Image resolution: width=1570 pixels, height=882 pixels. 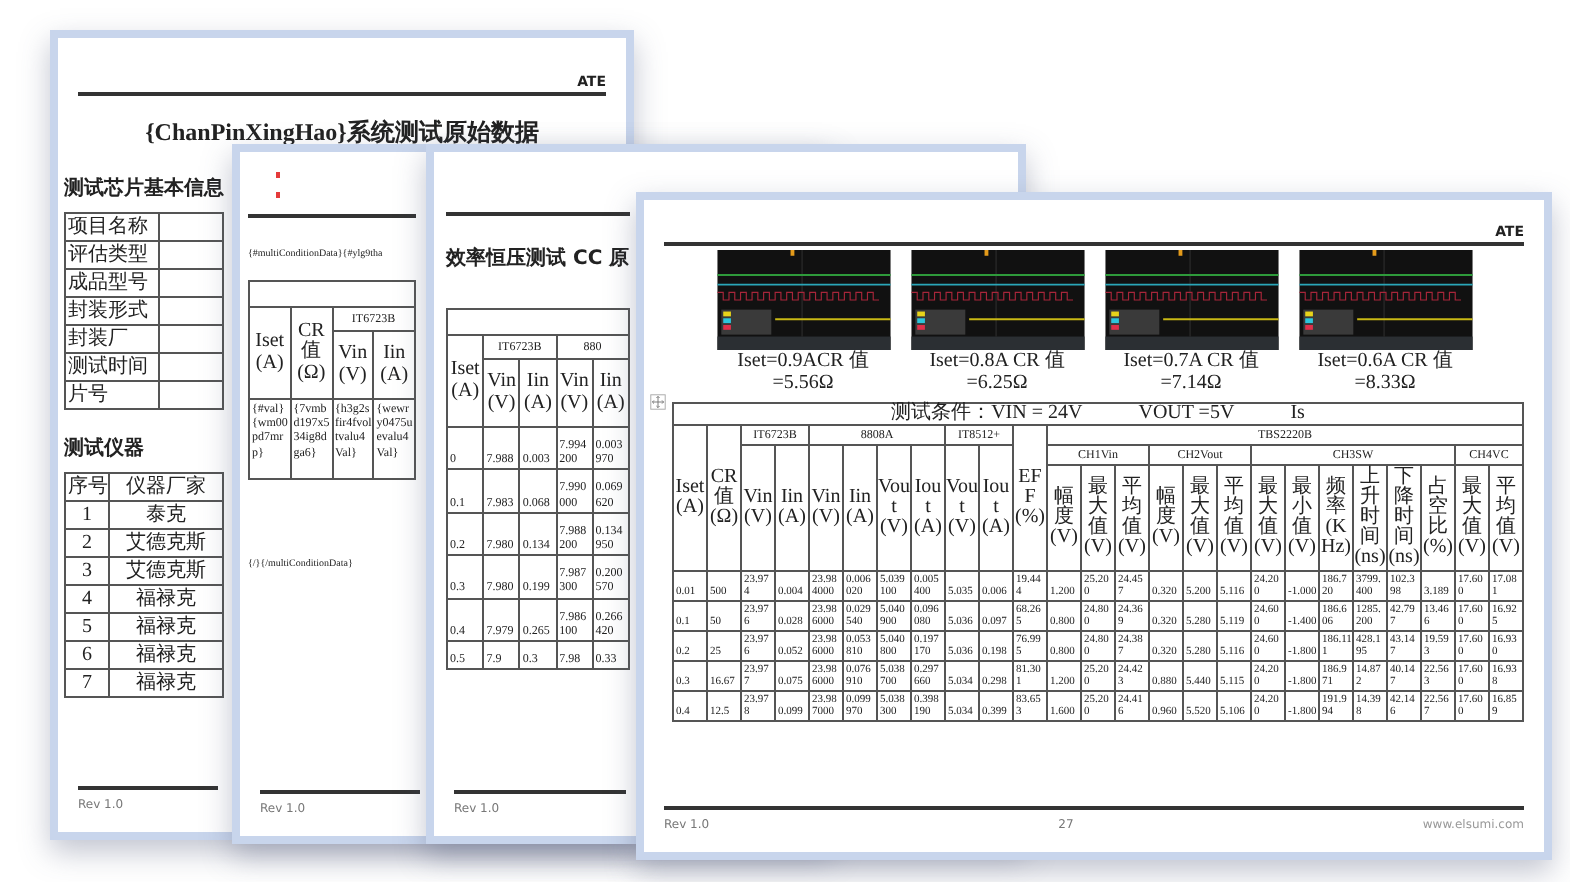 I want to click on table-cell: 封装形式, so click(x=112, y=311).